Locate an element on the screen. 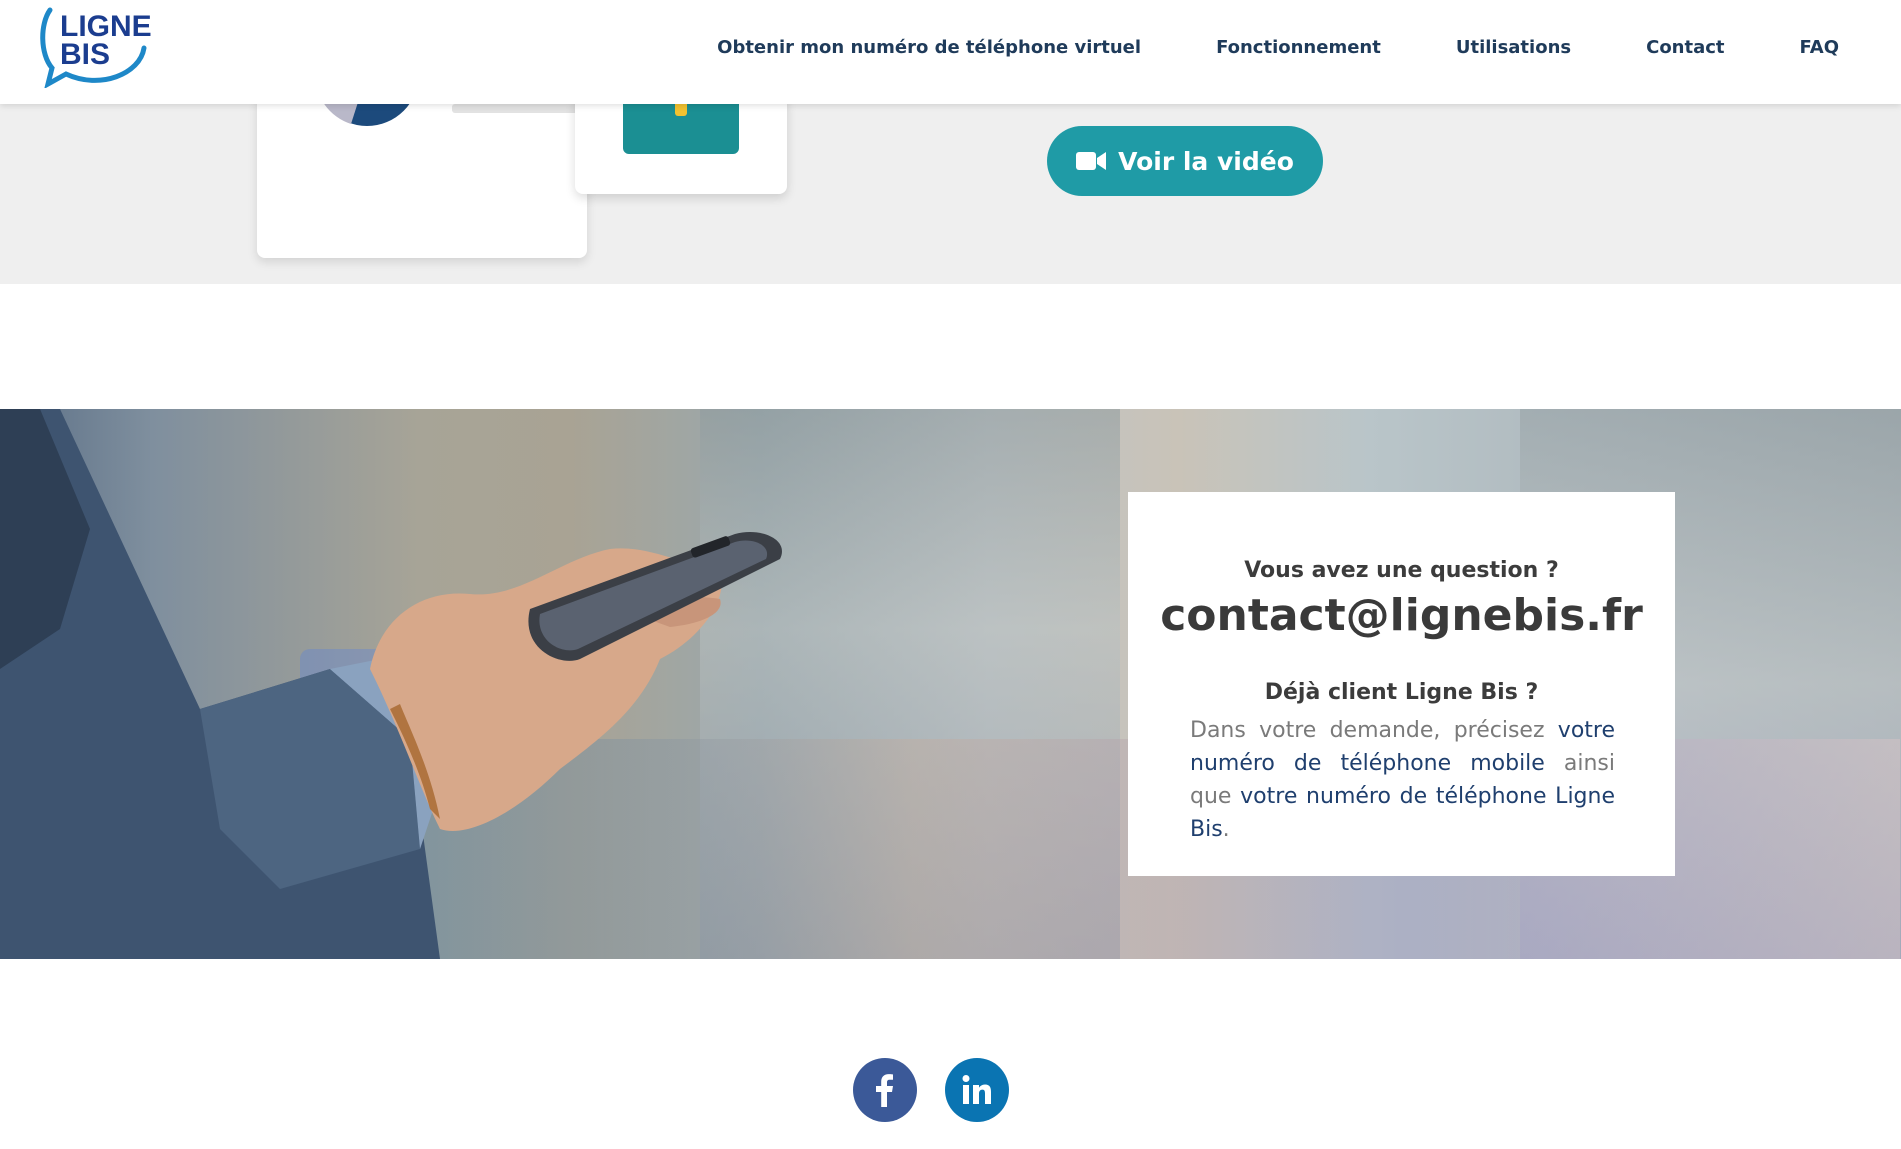 The image size is (1901, 1149). client-title: Déjà client Ligne Bis ? is located at coordinates (1401, 692).